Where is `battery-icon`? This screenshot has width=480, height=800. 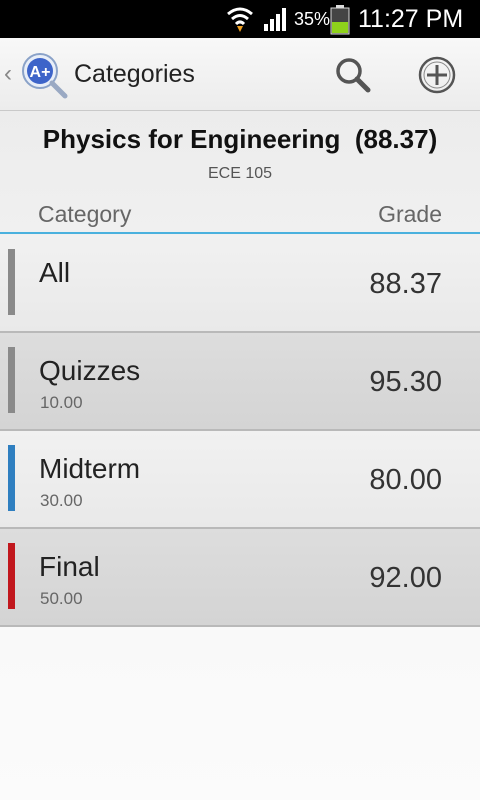 battery-icon is located at coordinates (340, 20).